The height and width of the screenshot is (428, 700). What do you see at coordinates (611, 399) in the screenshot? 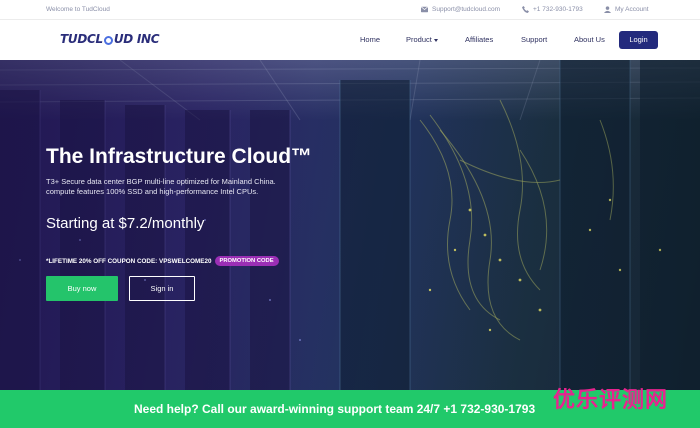
I see `watermark-text: 优乐评测网` at bounding box center [611, 399].